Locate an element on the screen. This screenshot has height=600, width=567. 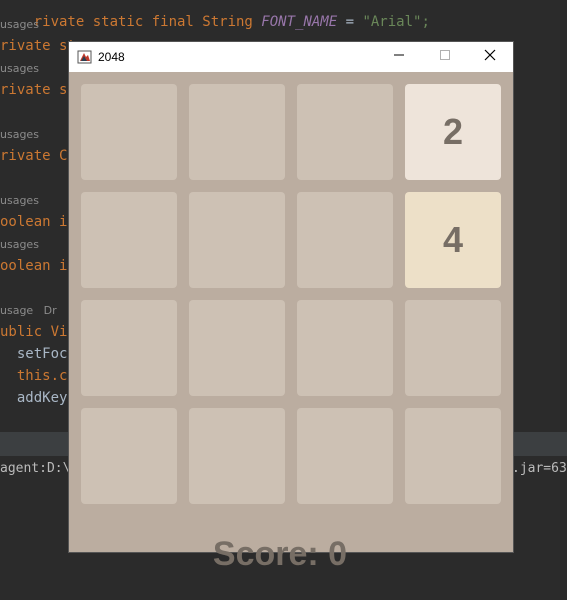
maximize-icon is located at coordinates (445, 57).